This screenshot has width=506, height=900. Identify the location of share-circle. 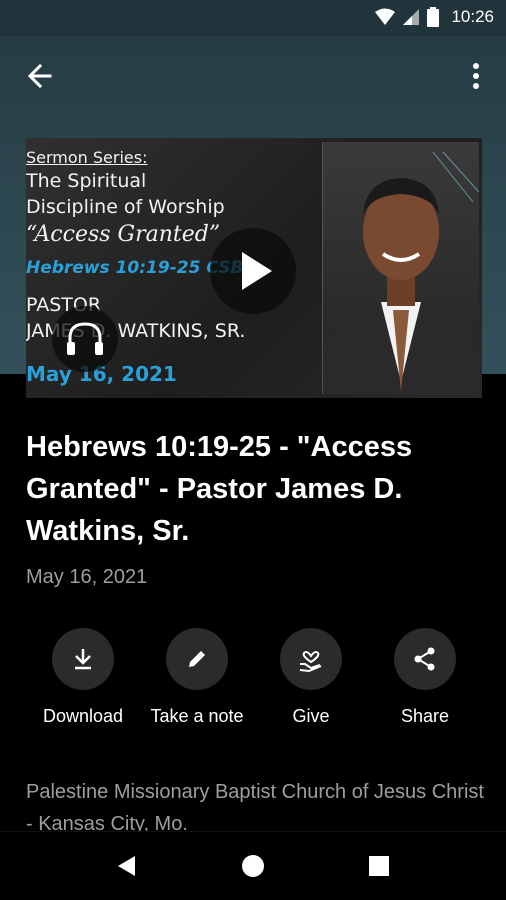
(425, 659).